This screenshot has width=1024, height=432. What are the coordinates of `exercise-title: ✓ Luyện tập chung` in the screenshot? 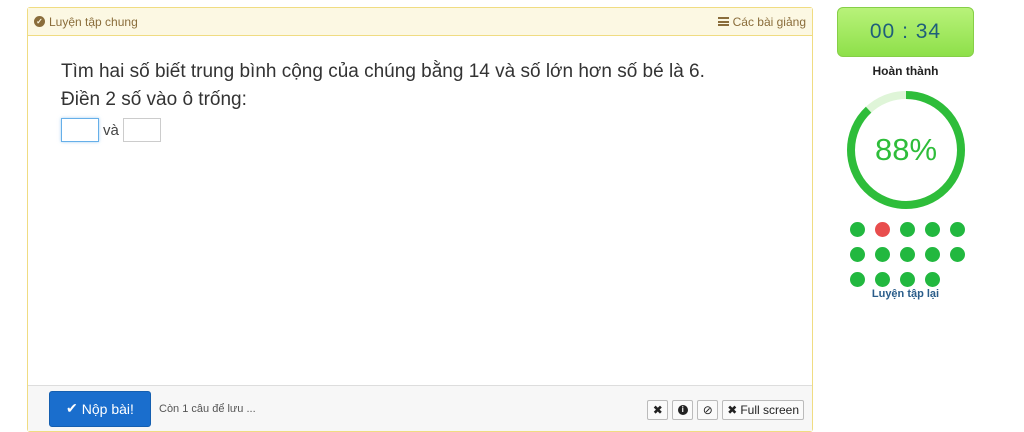 It's located at (86, 22).